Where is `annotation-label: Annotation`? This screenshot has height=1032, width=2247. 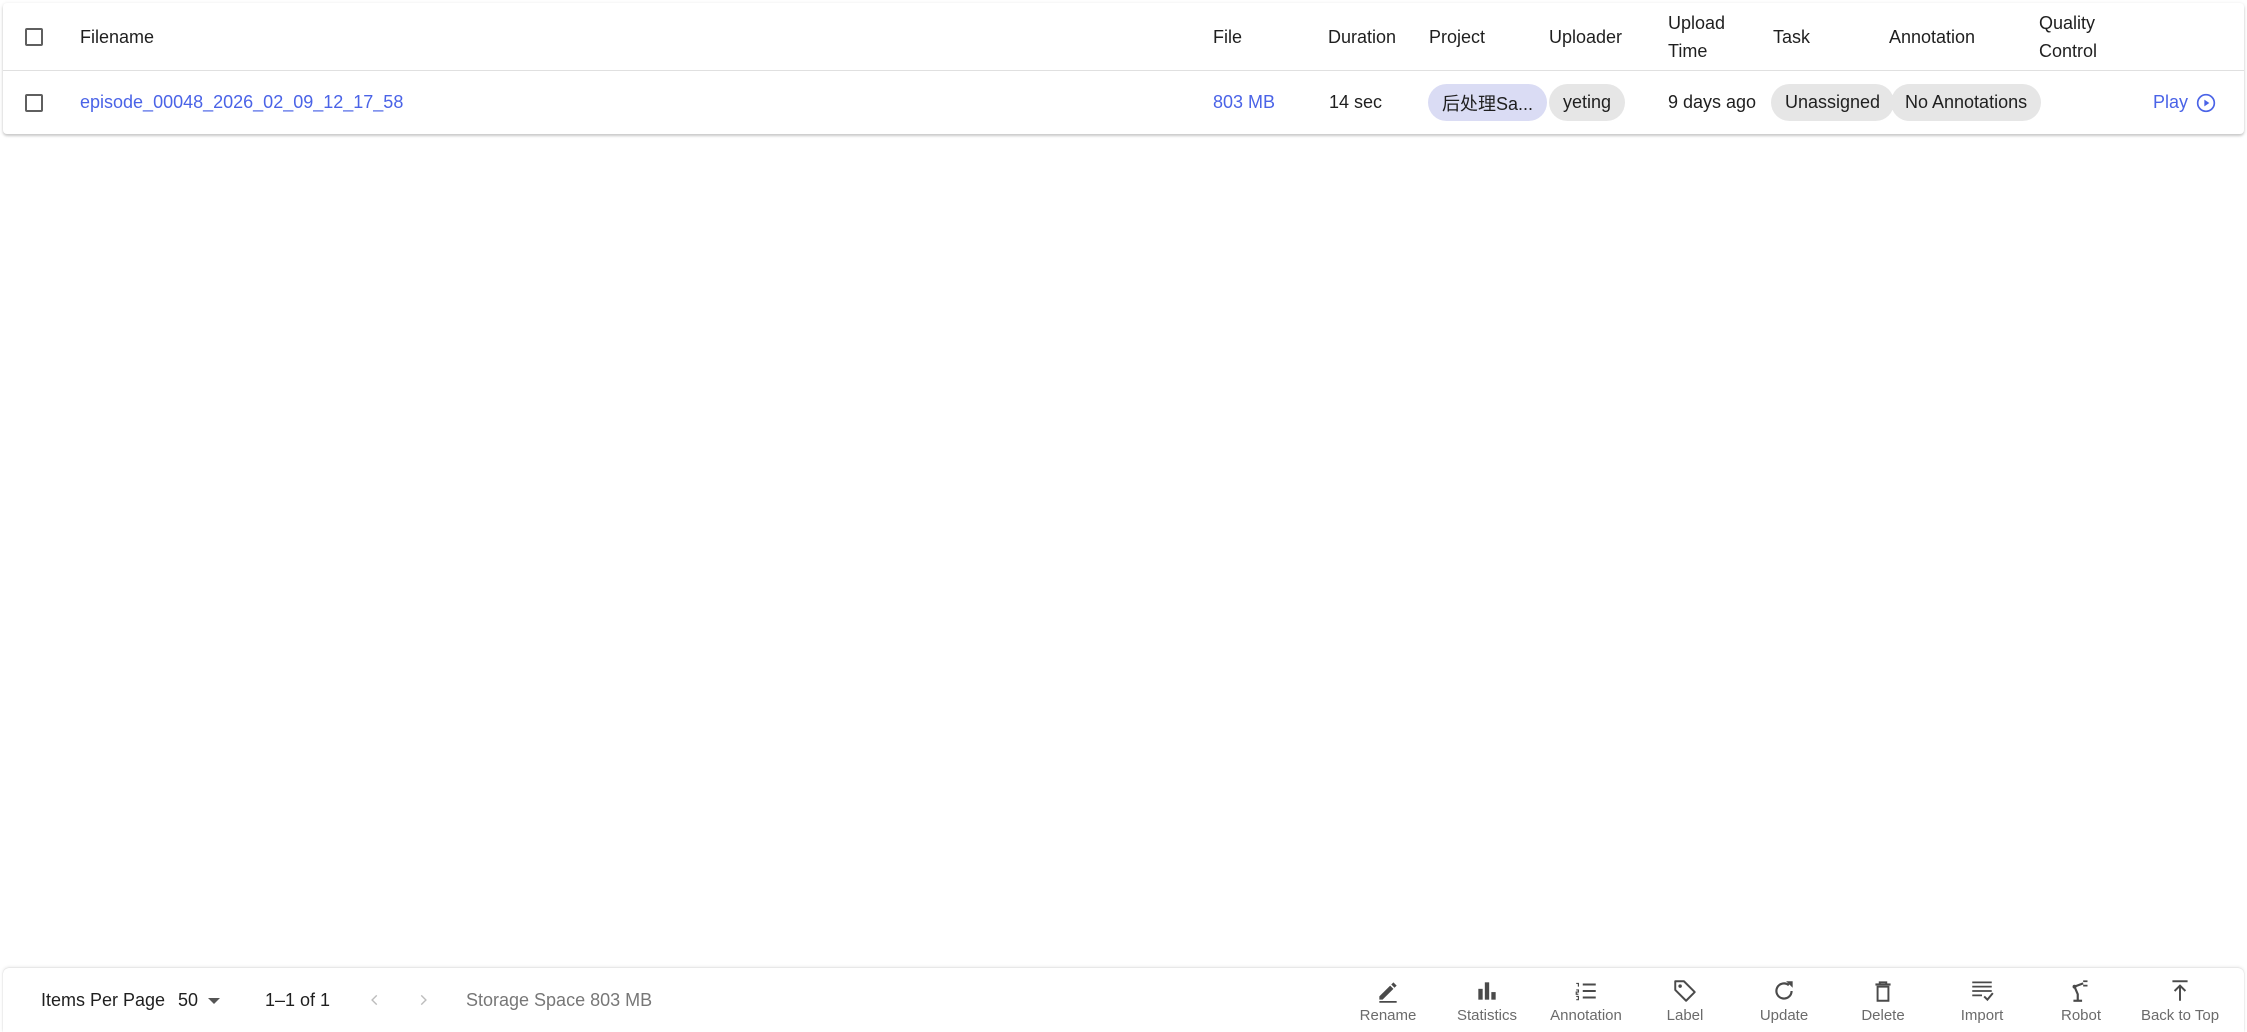
annotation-label: Annotation is located at coordinates (1586, 1015).